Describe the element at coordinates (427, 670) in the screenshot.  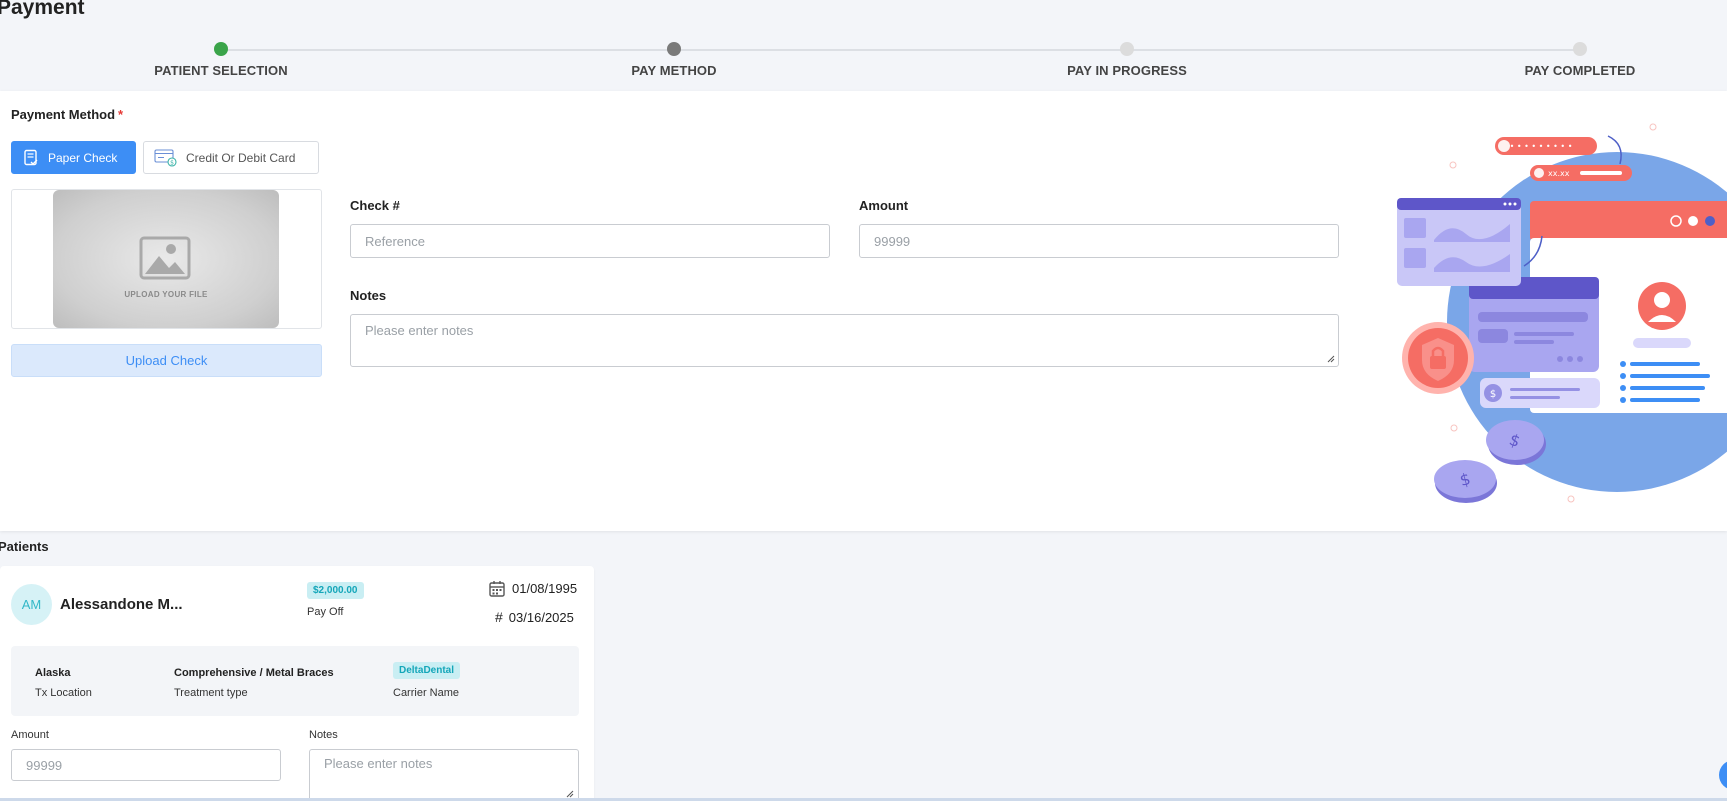
I see `carrier-badge: DeltaDental` at that location.